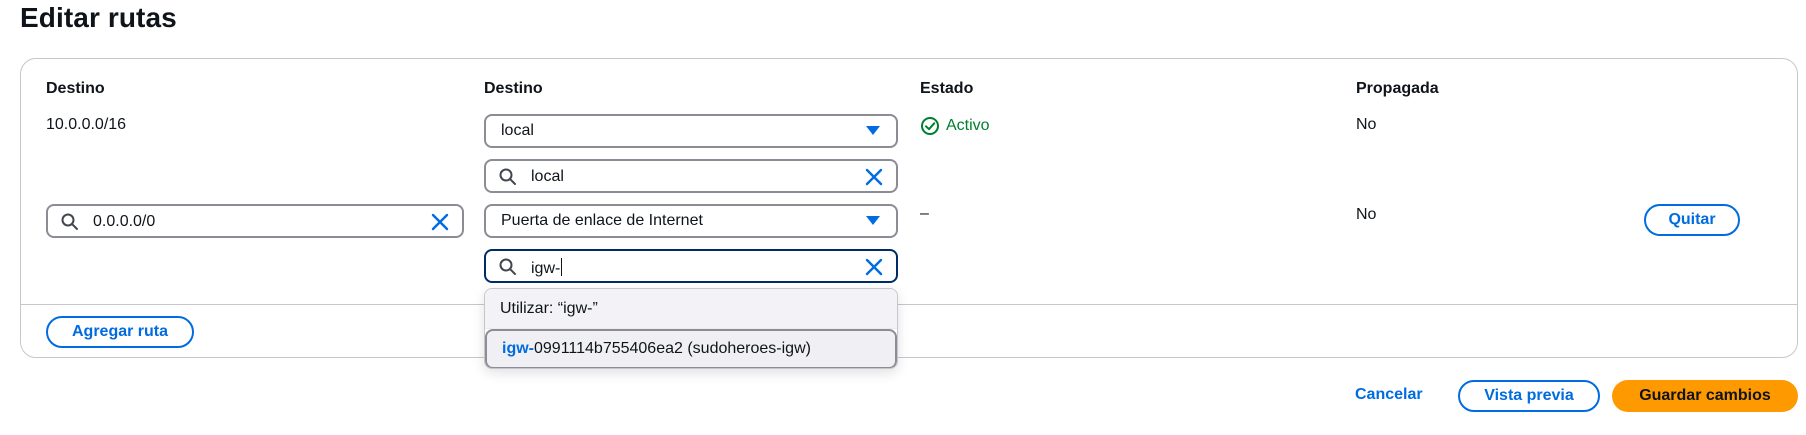  I want to click on route-destination-1: 10.0.0.0/16, so click(86, 124).